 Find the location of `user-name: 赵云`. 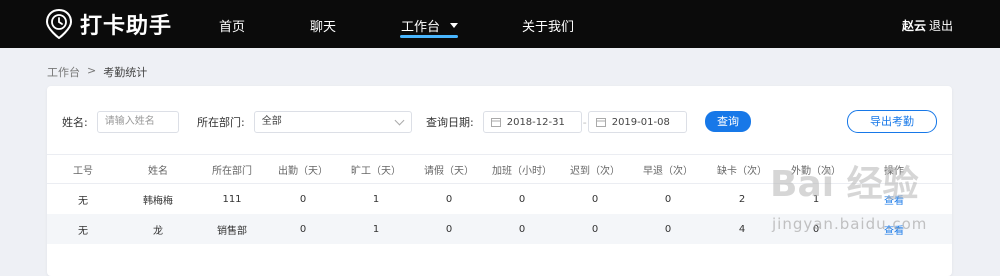

user-name: 赵云 is located at coordinates (914, 25).